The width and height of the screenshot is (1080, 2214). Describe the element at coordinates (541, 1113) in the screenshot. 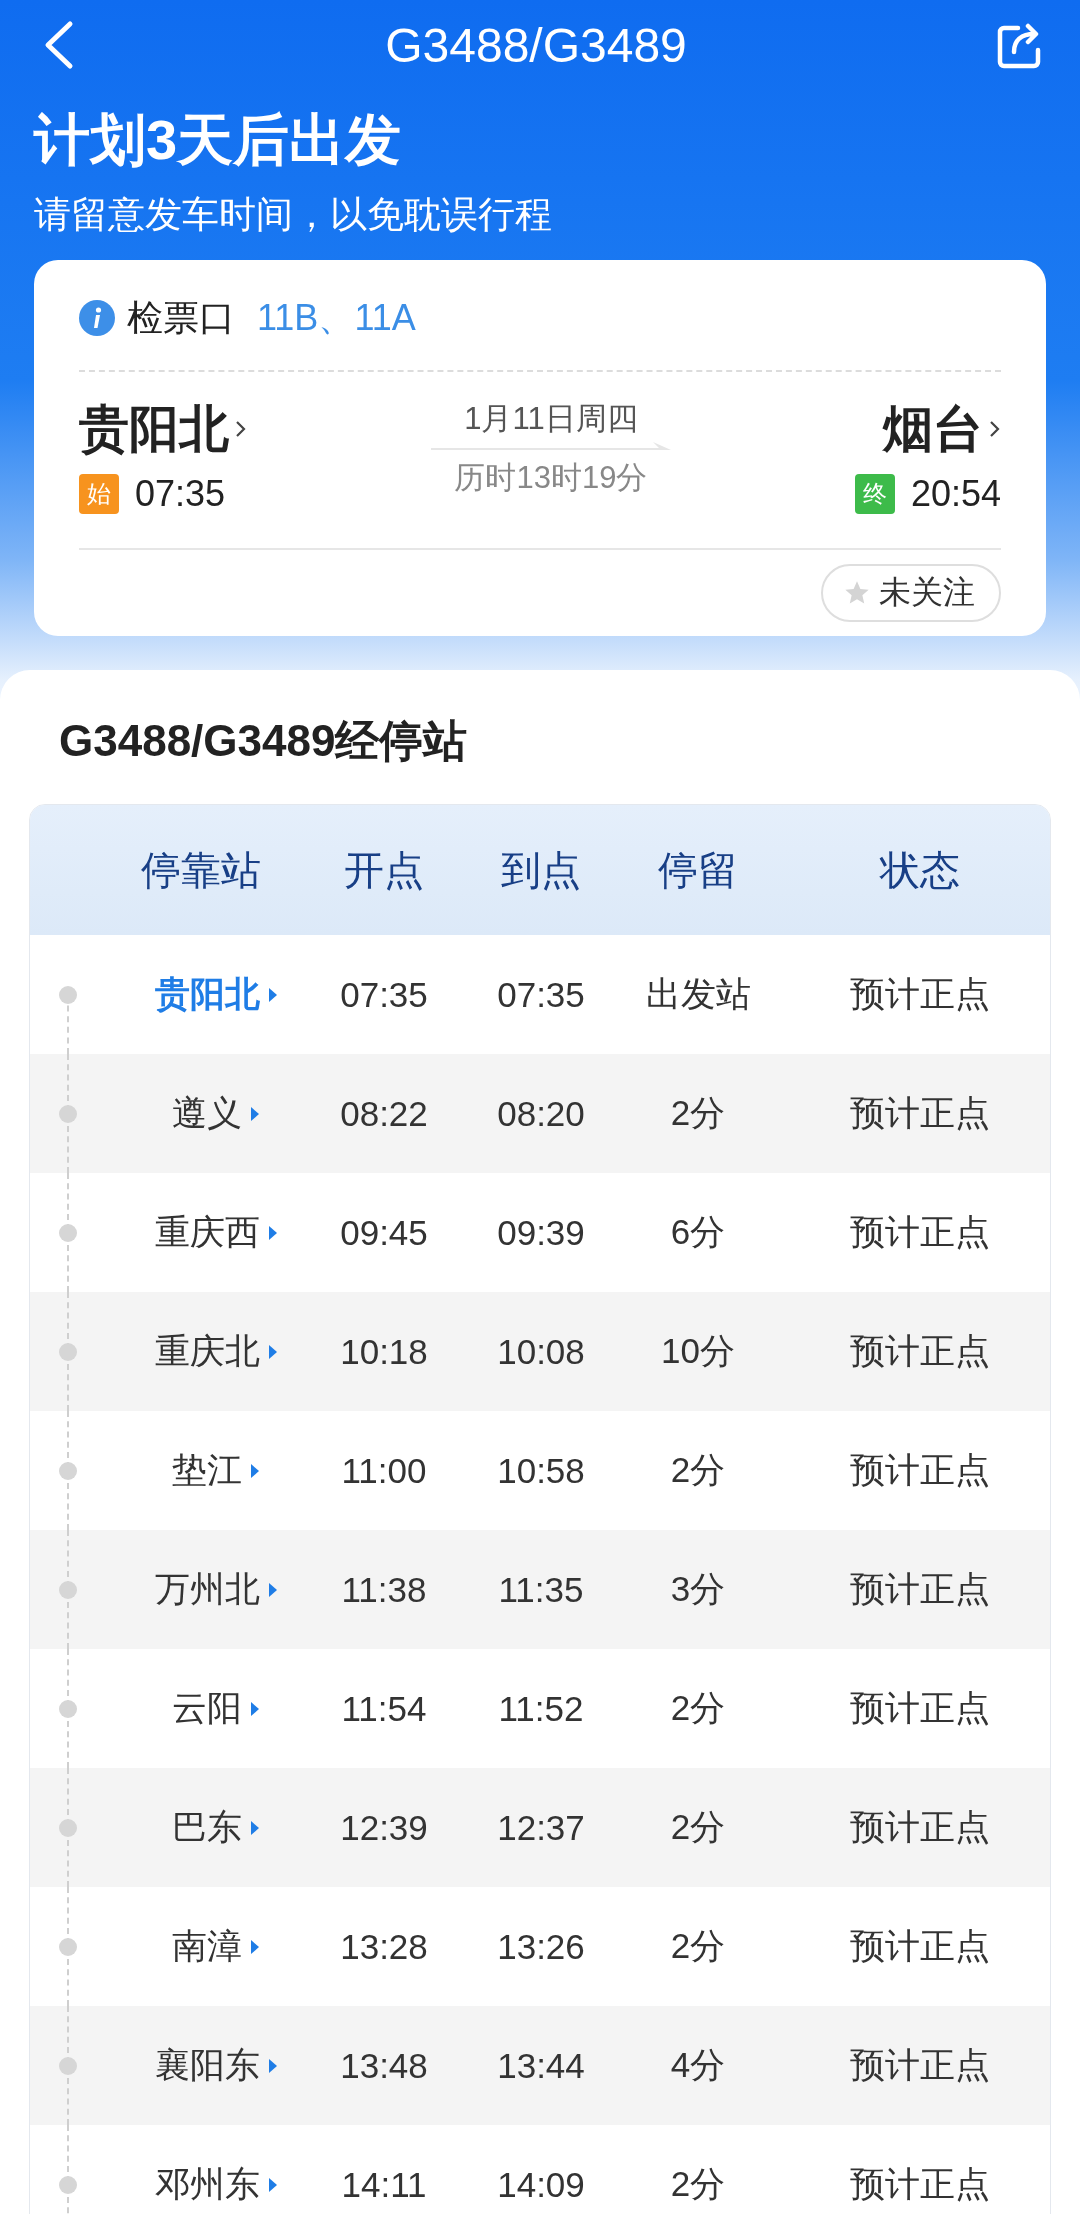

I see `table-cell: 08:20` at that location.